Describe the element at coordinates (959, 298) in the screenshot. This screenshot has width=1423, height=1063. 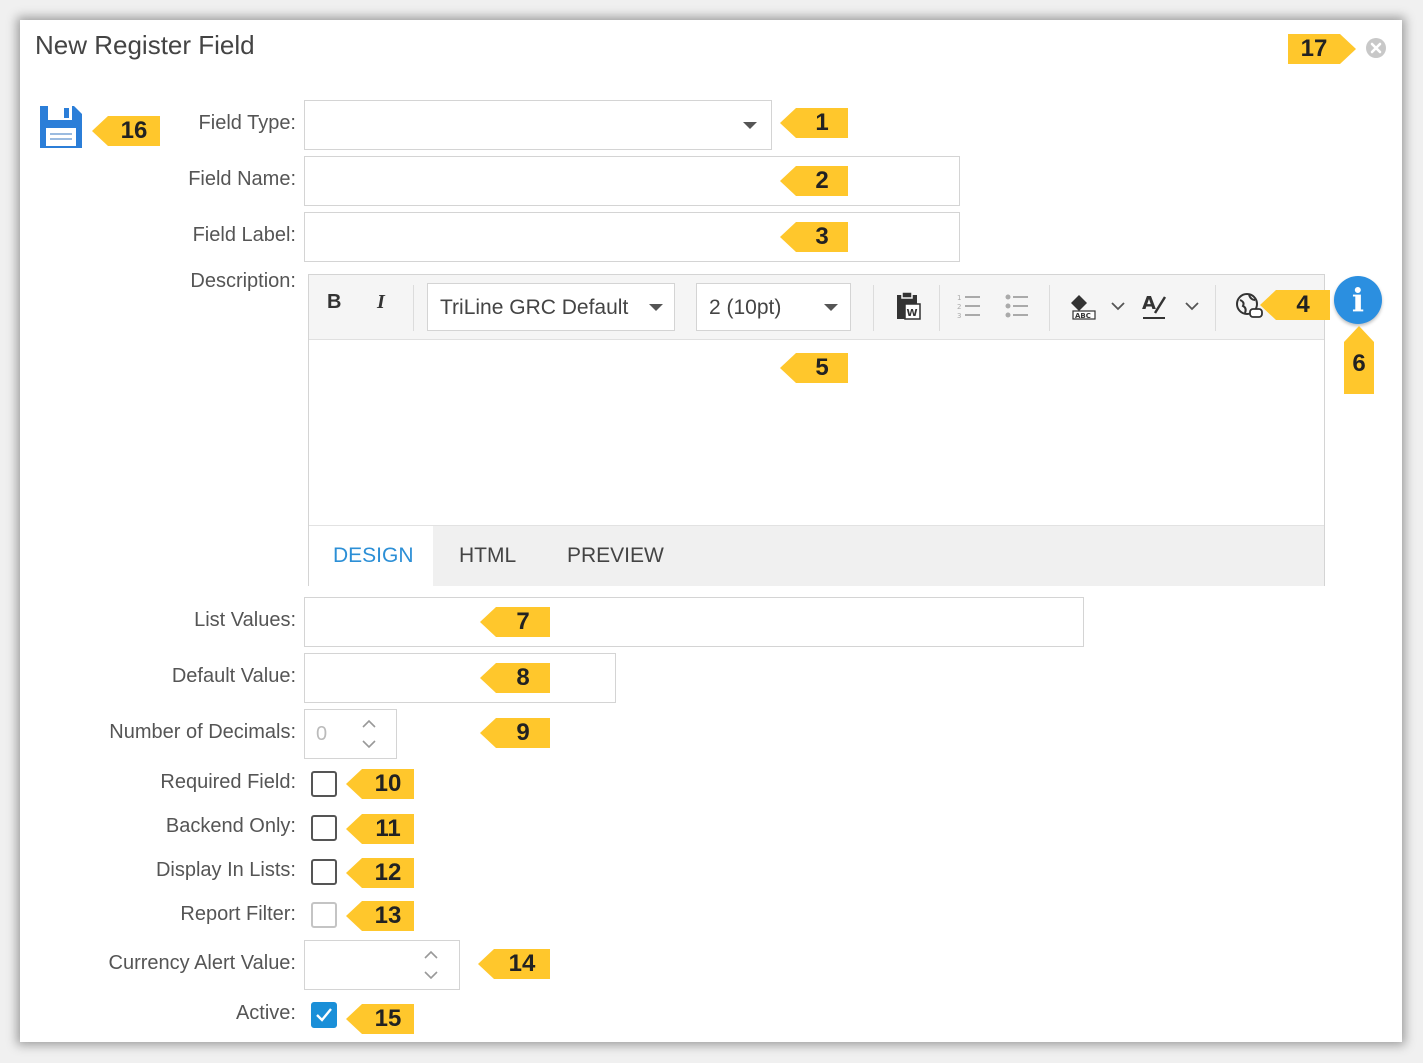
I see `svg-text: 1` at that location.